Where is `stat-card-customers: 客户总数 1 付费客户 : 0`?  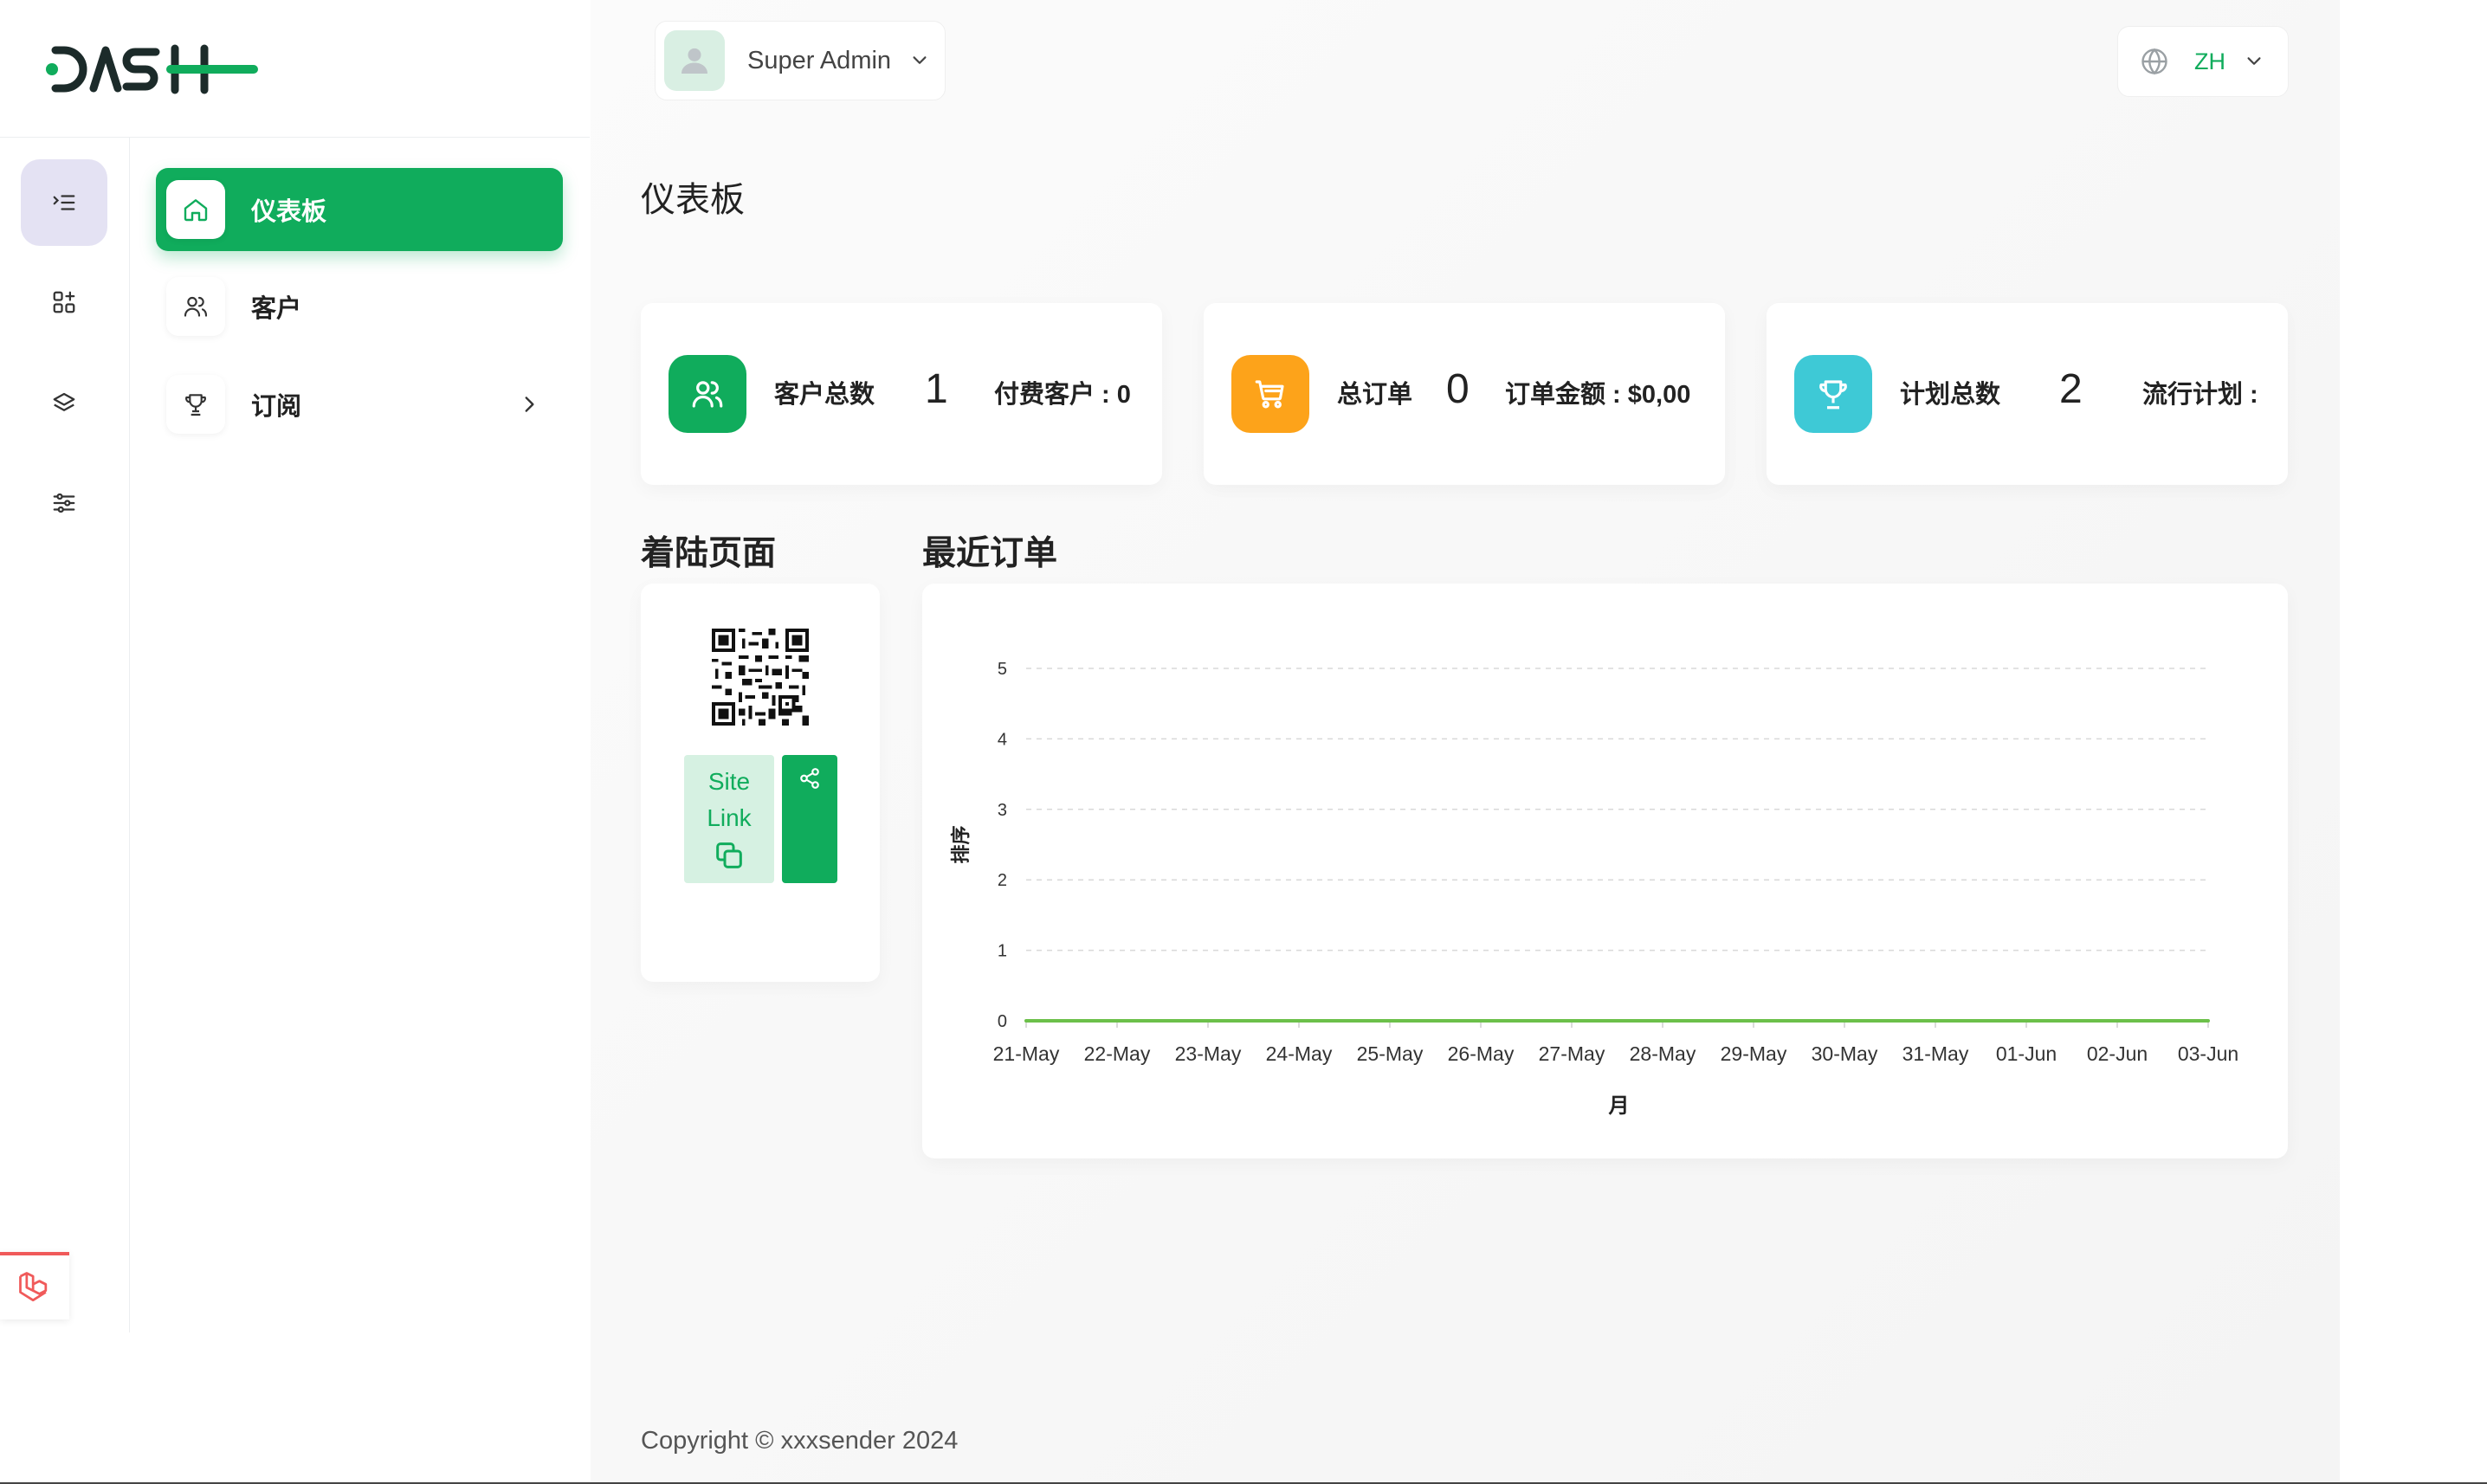
stat-card-customers: 客户总数 1 付费客户 : 0 is located at coordinates (901, 394).